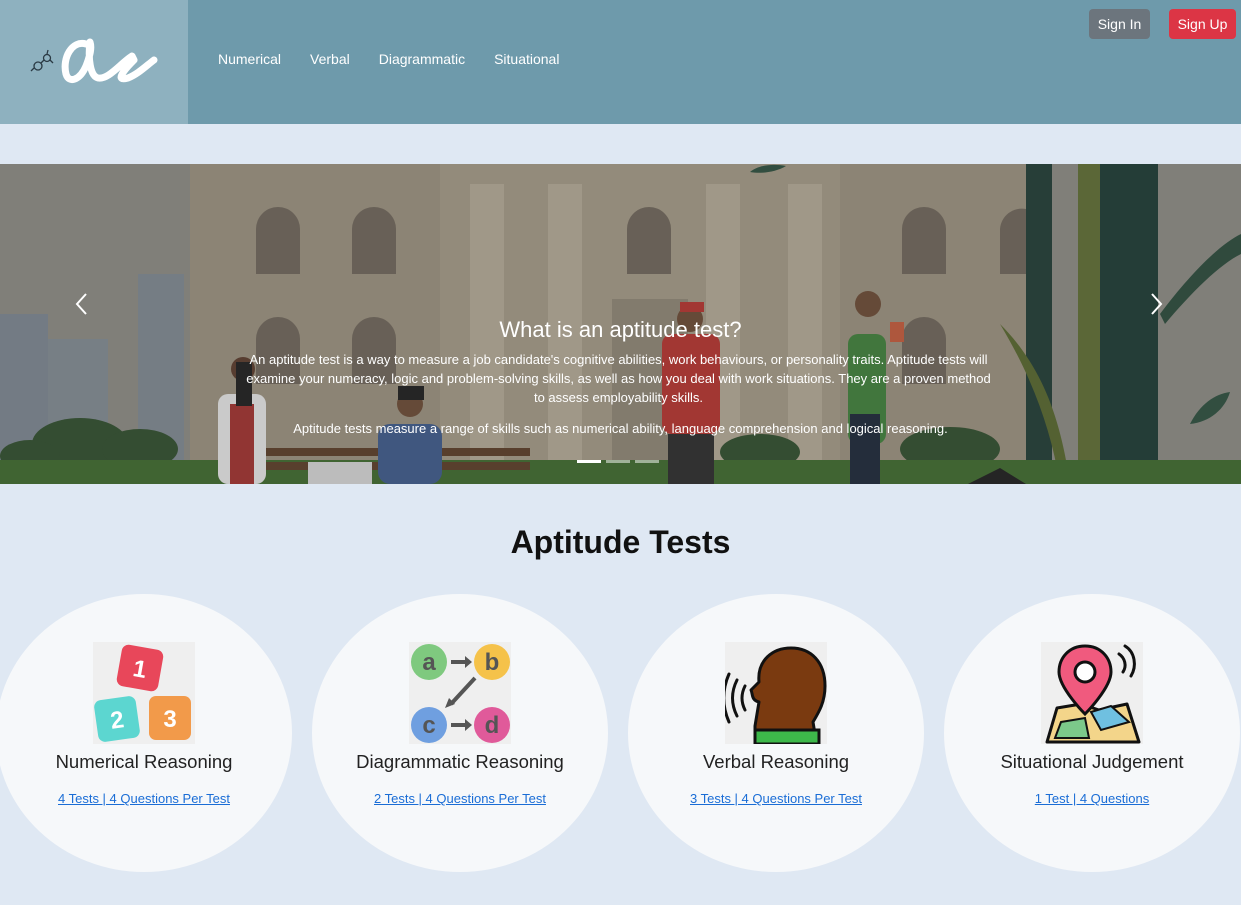 This screenshot has width=1241, height=905. I want to click on sign-up-button: Sign Up, so click(1202, 24).